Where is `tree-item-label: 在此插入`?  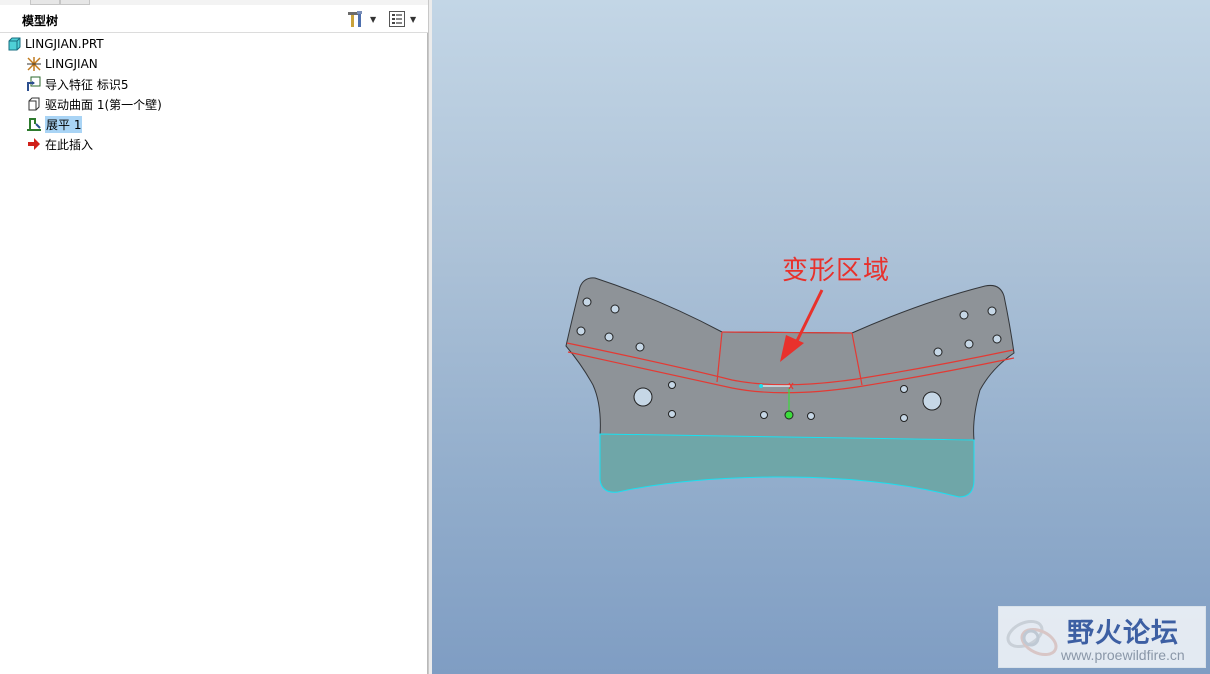
tree-item-label: 在此插入 is located at coordinates (69, 144).